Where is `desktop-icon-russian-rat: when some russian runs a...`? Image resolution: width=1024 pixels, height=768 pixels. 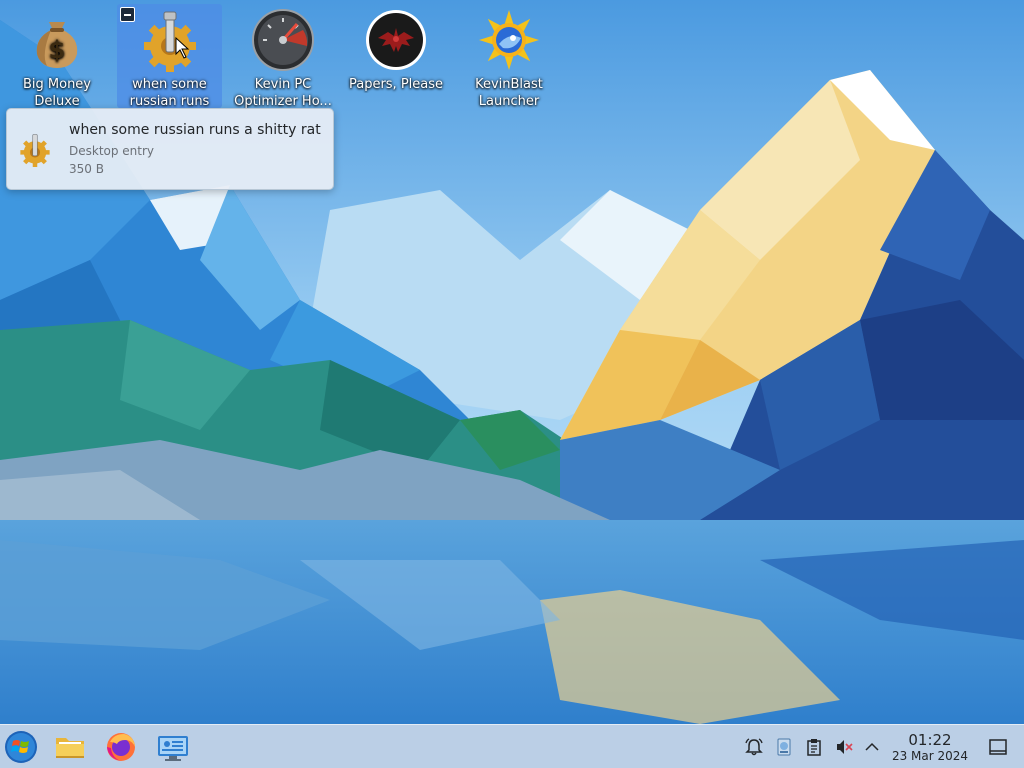 desktop-icon-russian-rat: when some russian runs a... is located at coordinates (169, 56).